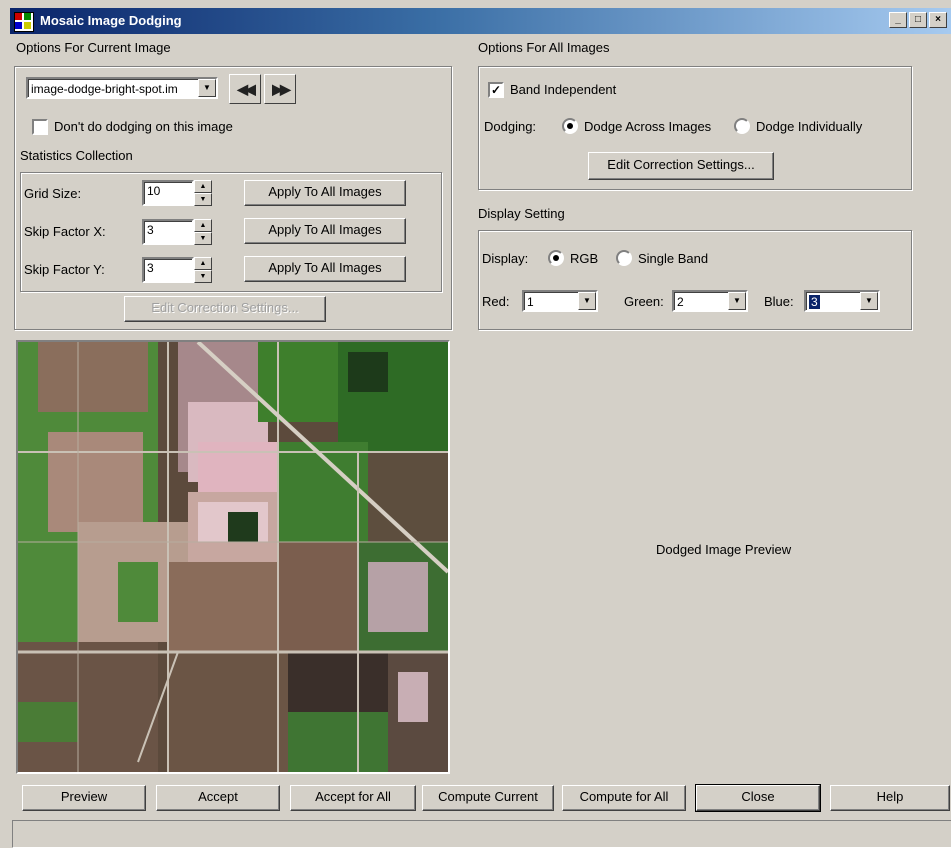  Describe the element at coordinates (53, 193) in the screenshot. I see `grid-size-label: Grid Size:` at that location.